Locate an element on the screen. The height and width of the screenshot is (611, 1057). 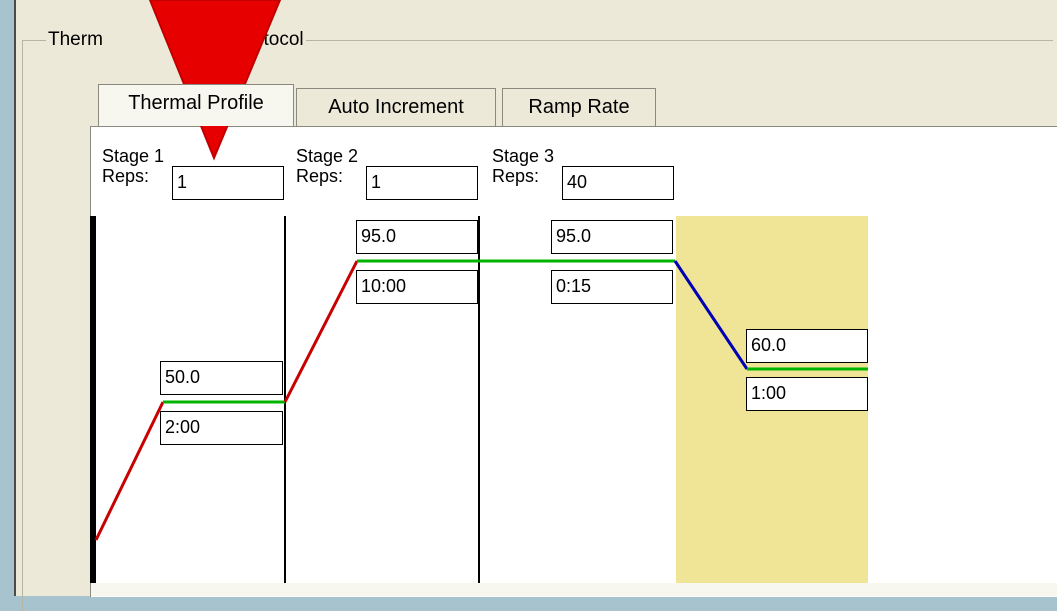
step-4-time-field: 1:00 is located at coordinates (807, 394).